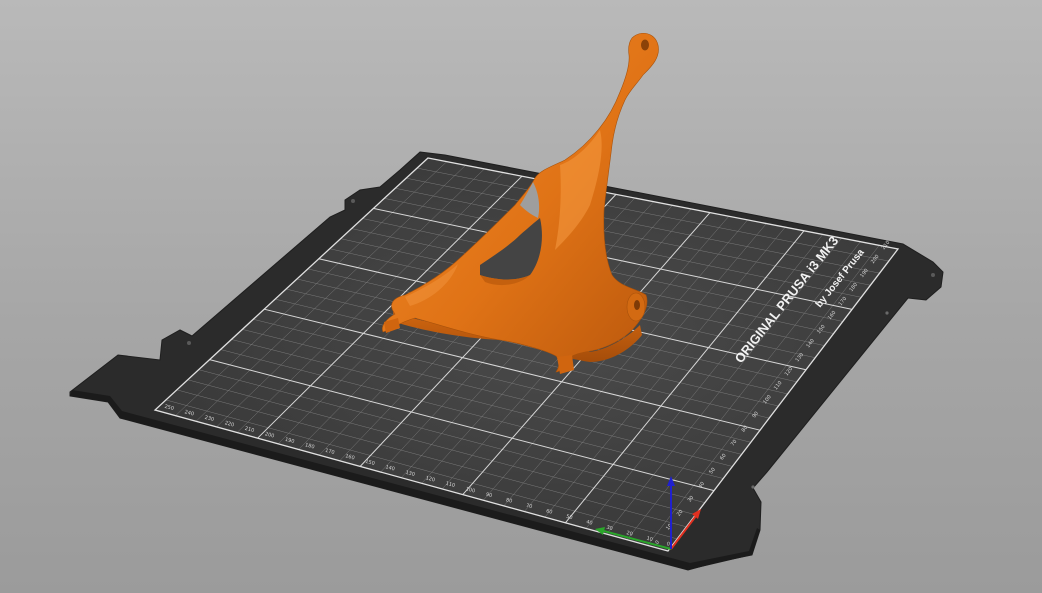 This screenshot has width=1042, height=593. What do you see at coordinates (645, 45) in the screenshot?
I see `model-top-hole` at bounding box center [645, 45].